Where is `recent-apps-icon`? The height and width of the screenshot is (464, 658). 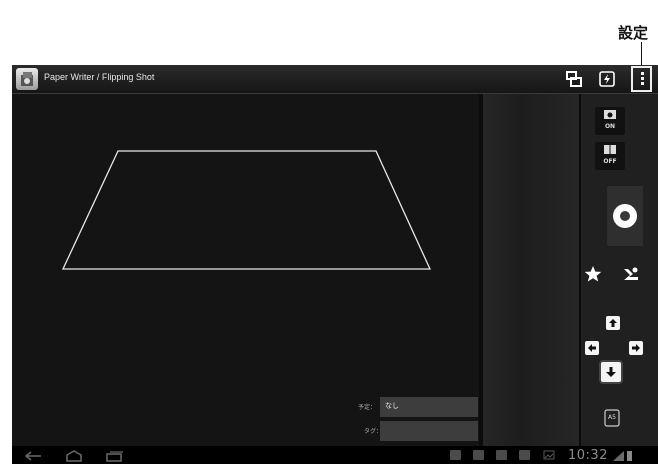 recent-apps-icon is located at coordinates (115, 456).